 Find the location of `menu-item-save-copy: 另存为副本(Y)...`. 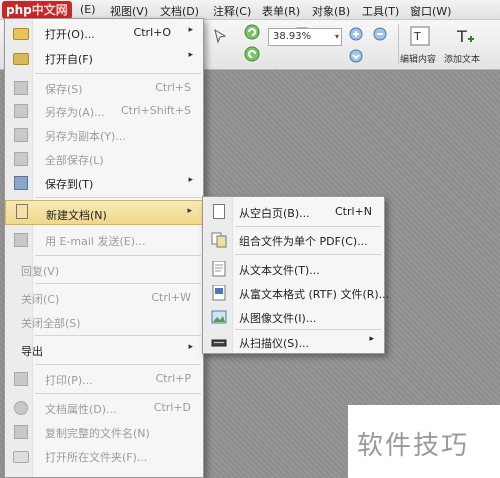

menu-item-save-copy: 另存为副本(Y)... is located at coordinates (104, 135).